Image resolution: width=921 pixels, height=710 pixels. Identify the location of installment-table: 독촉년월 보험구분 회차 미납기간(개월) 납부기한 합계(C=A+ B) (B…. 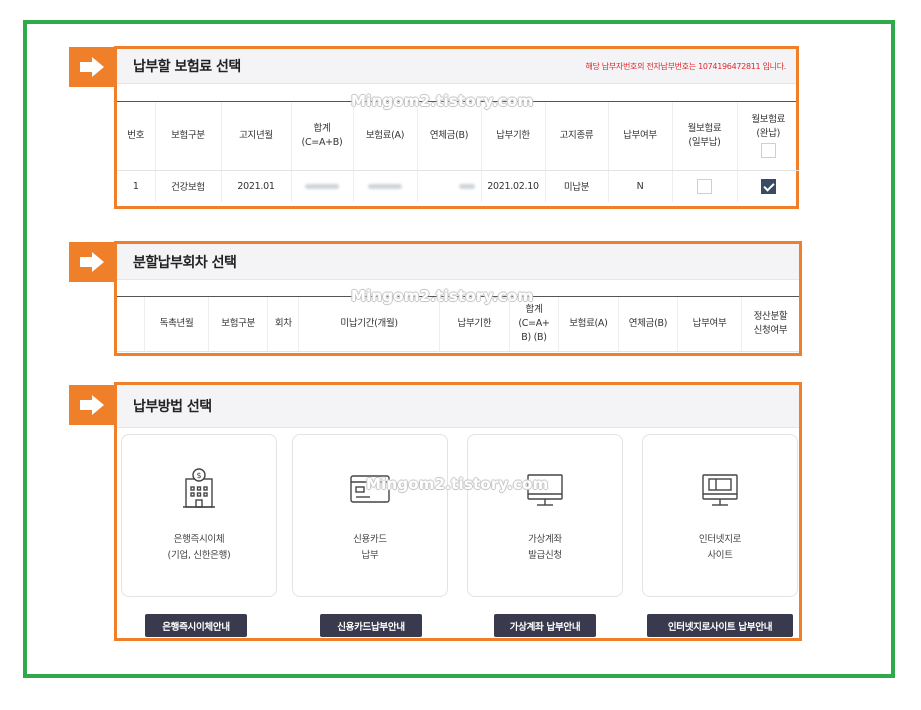
(458, 324).